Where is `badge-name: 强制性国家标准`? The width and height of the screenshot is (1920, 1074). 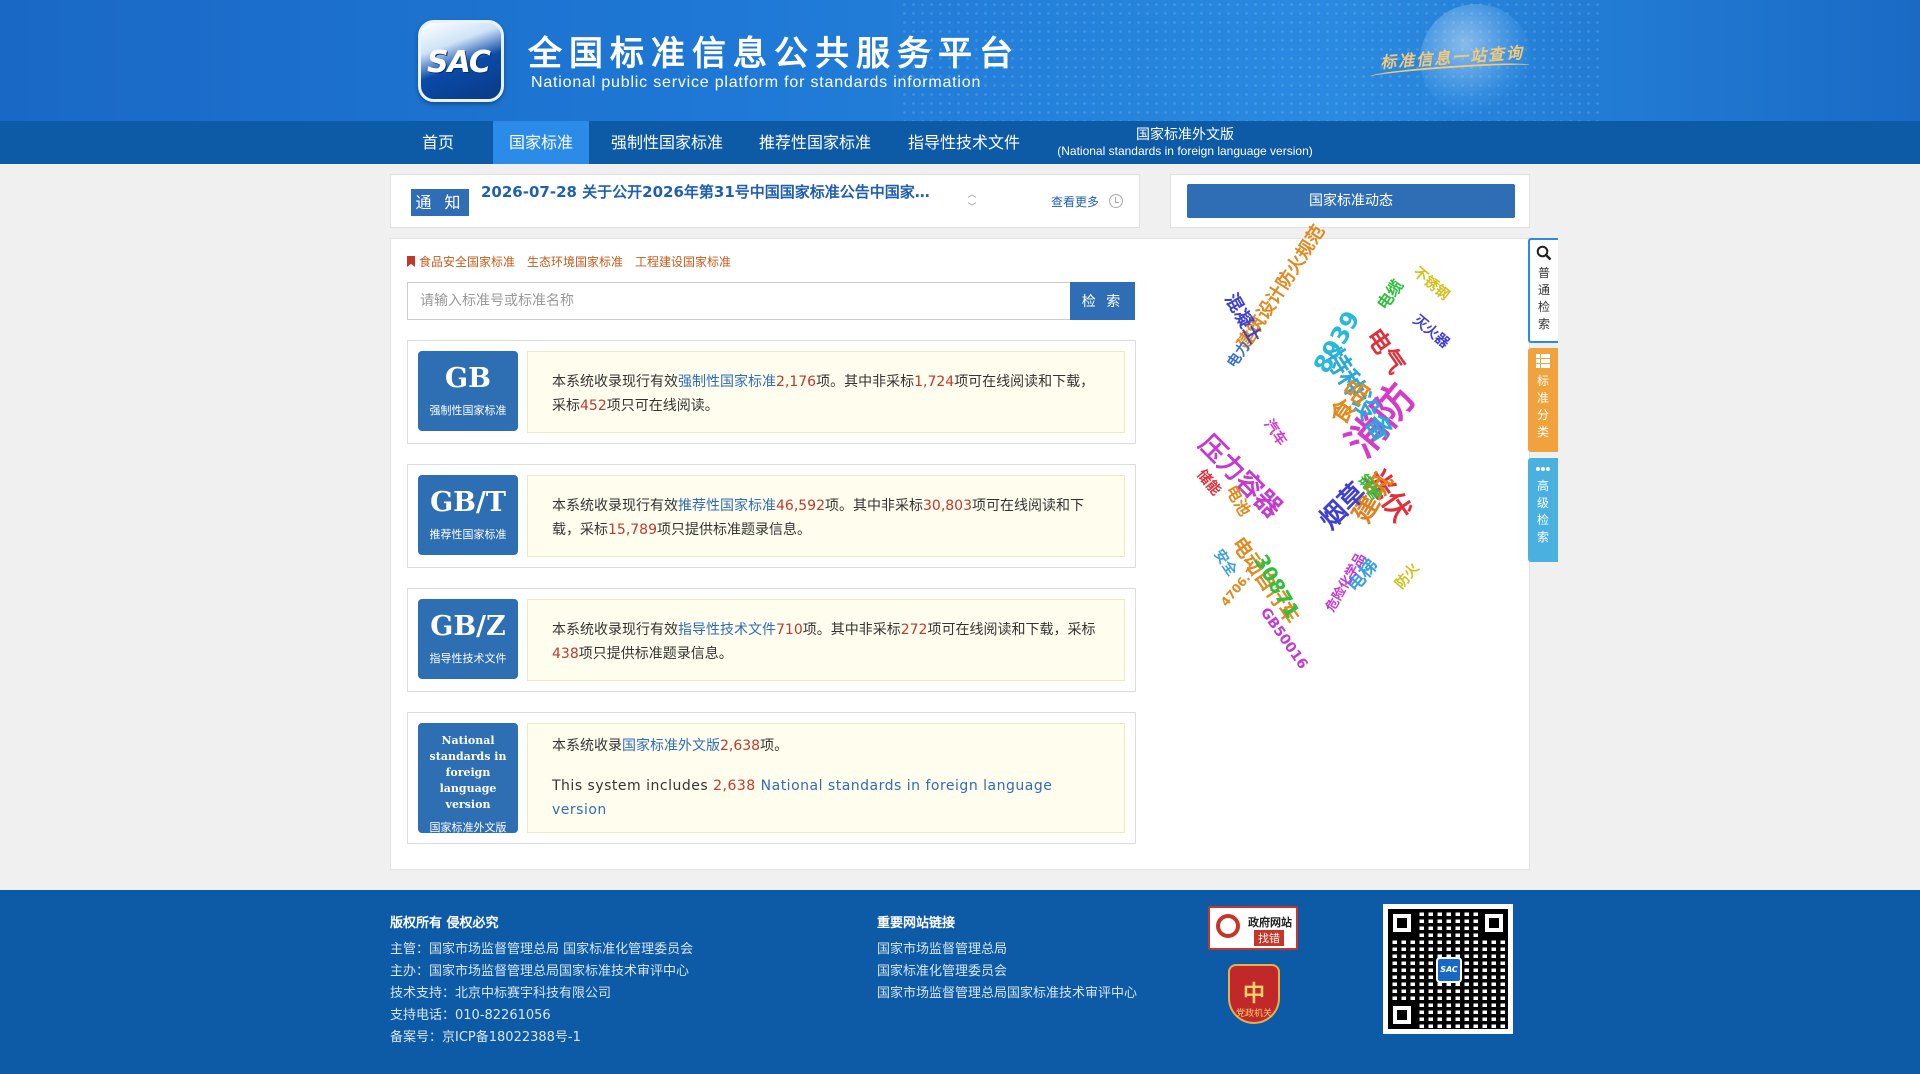 badge-name: 强制性国家标准 is located at coordinates (468, 410).